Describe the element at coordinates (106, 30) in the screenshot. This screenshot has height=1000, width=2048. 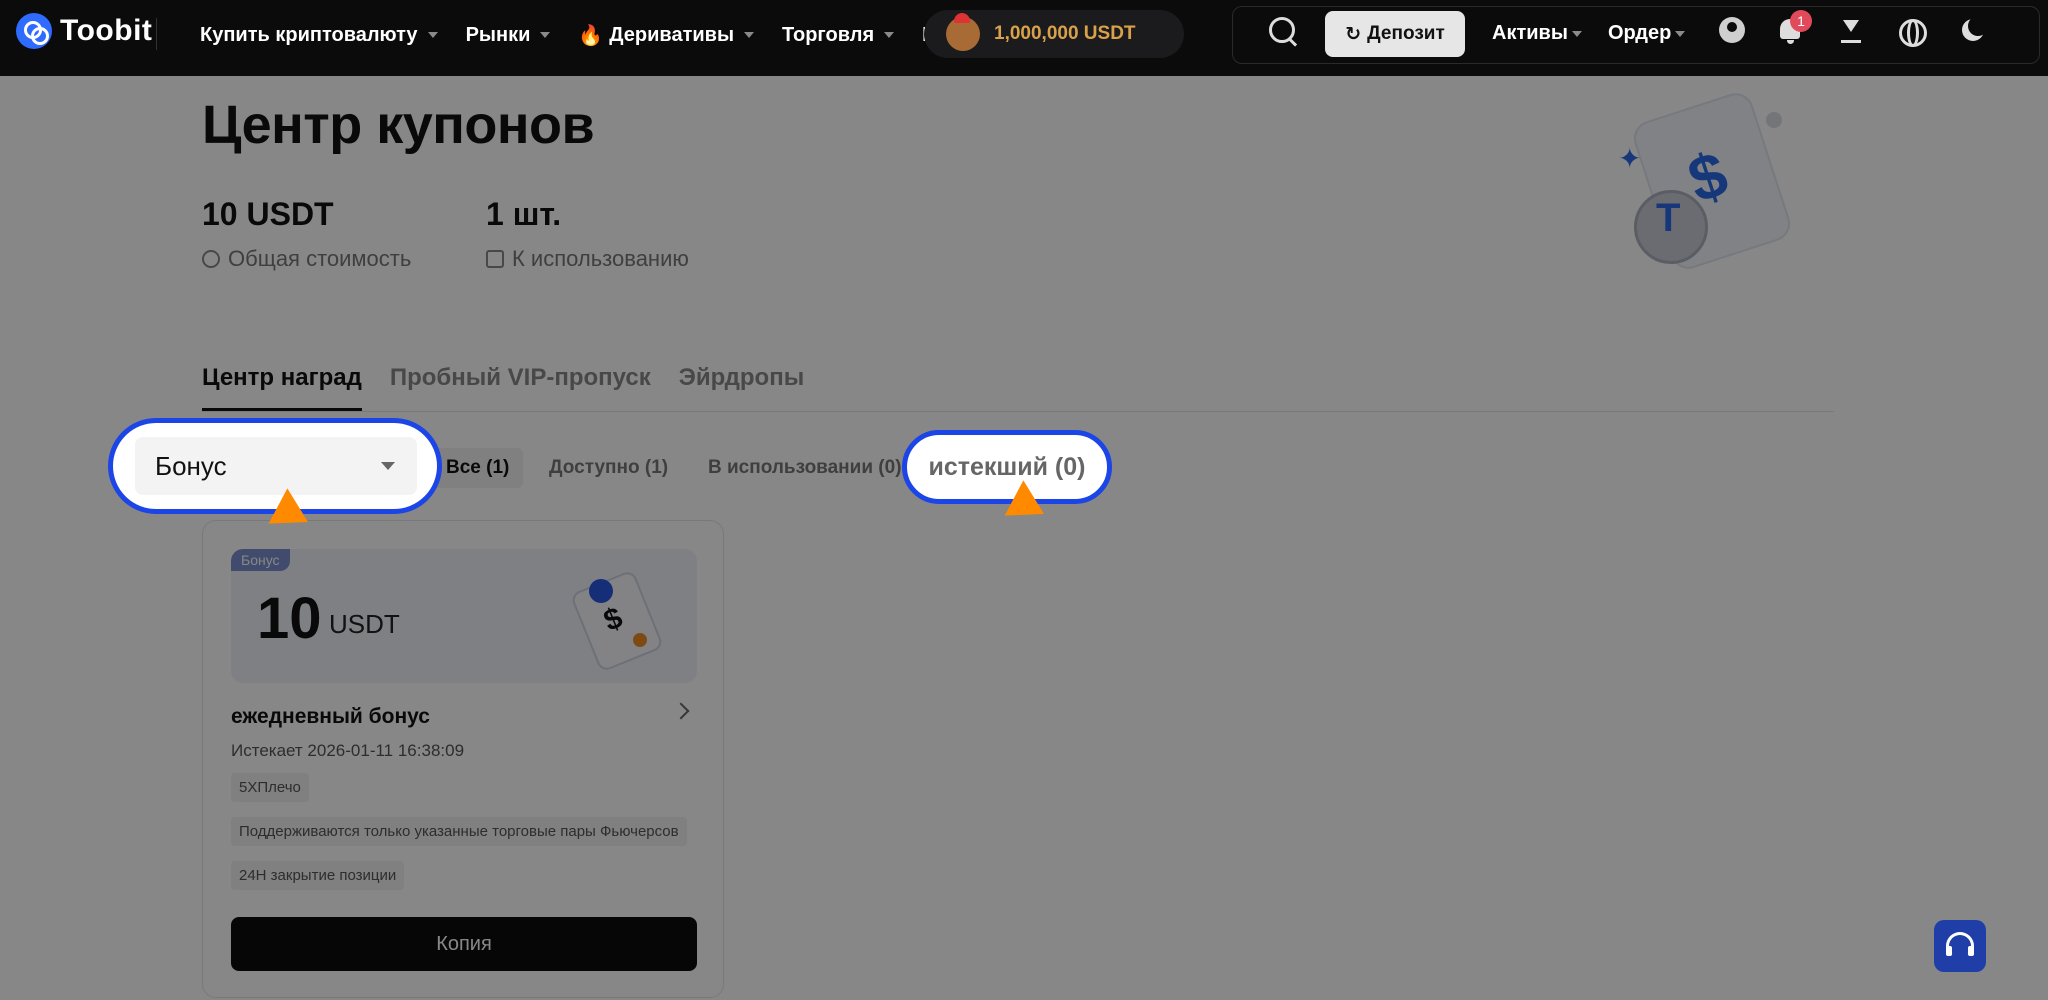
I see `logo-text: Toobit` at that location.